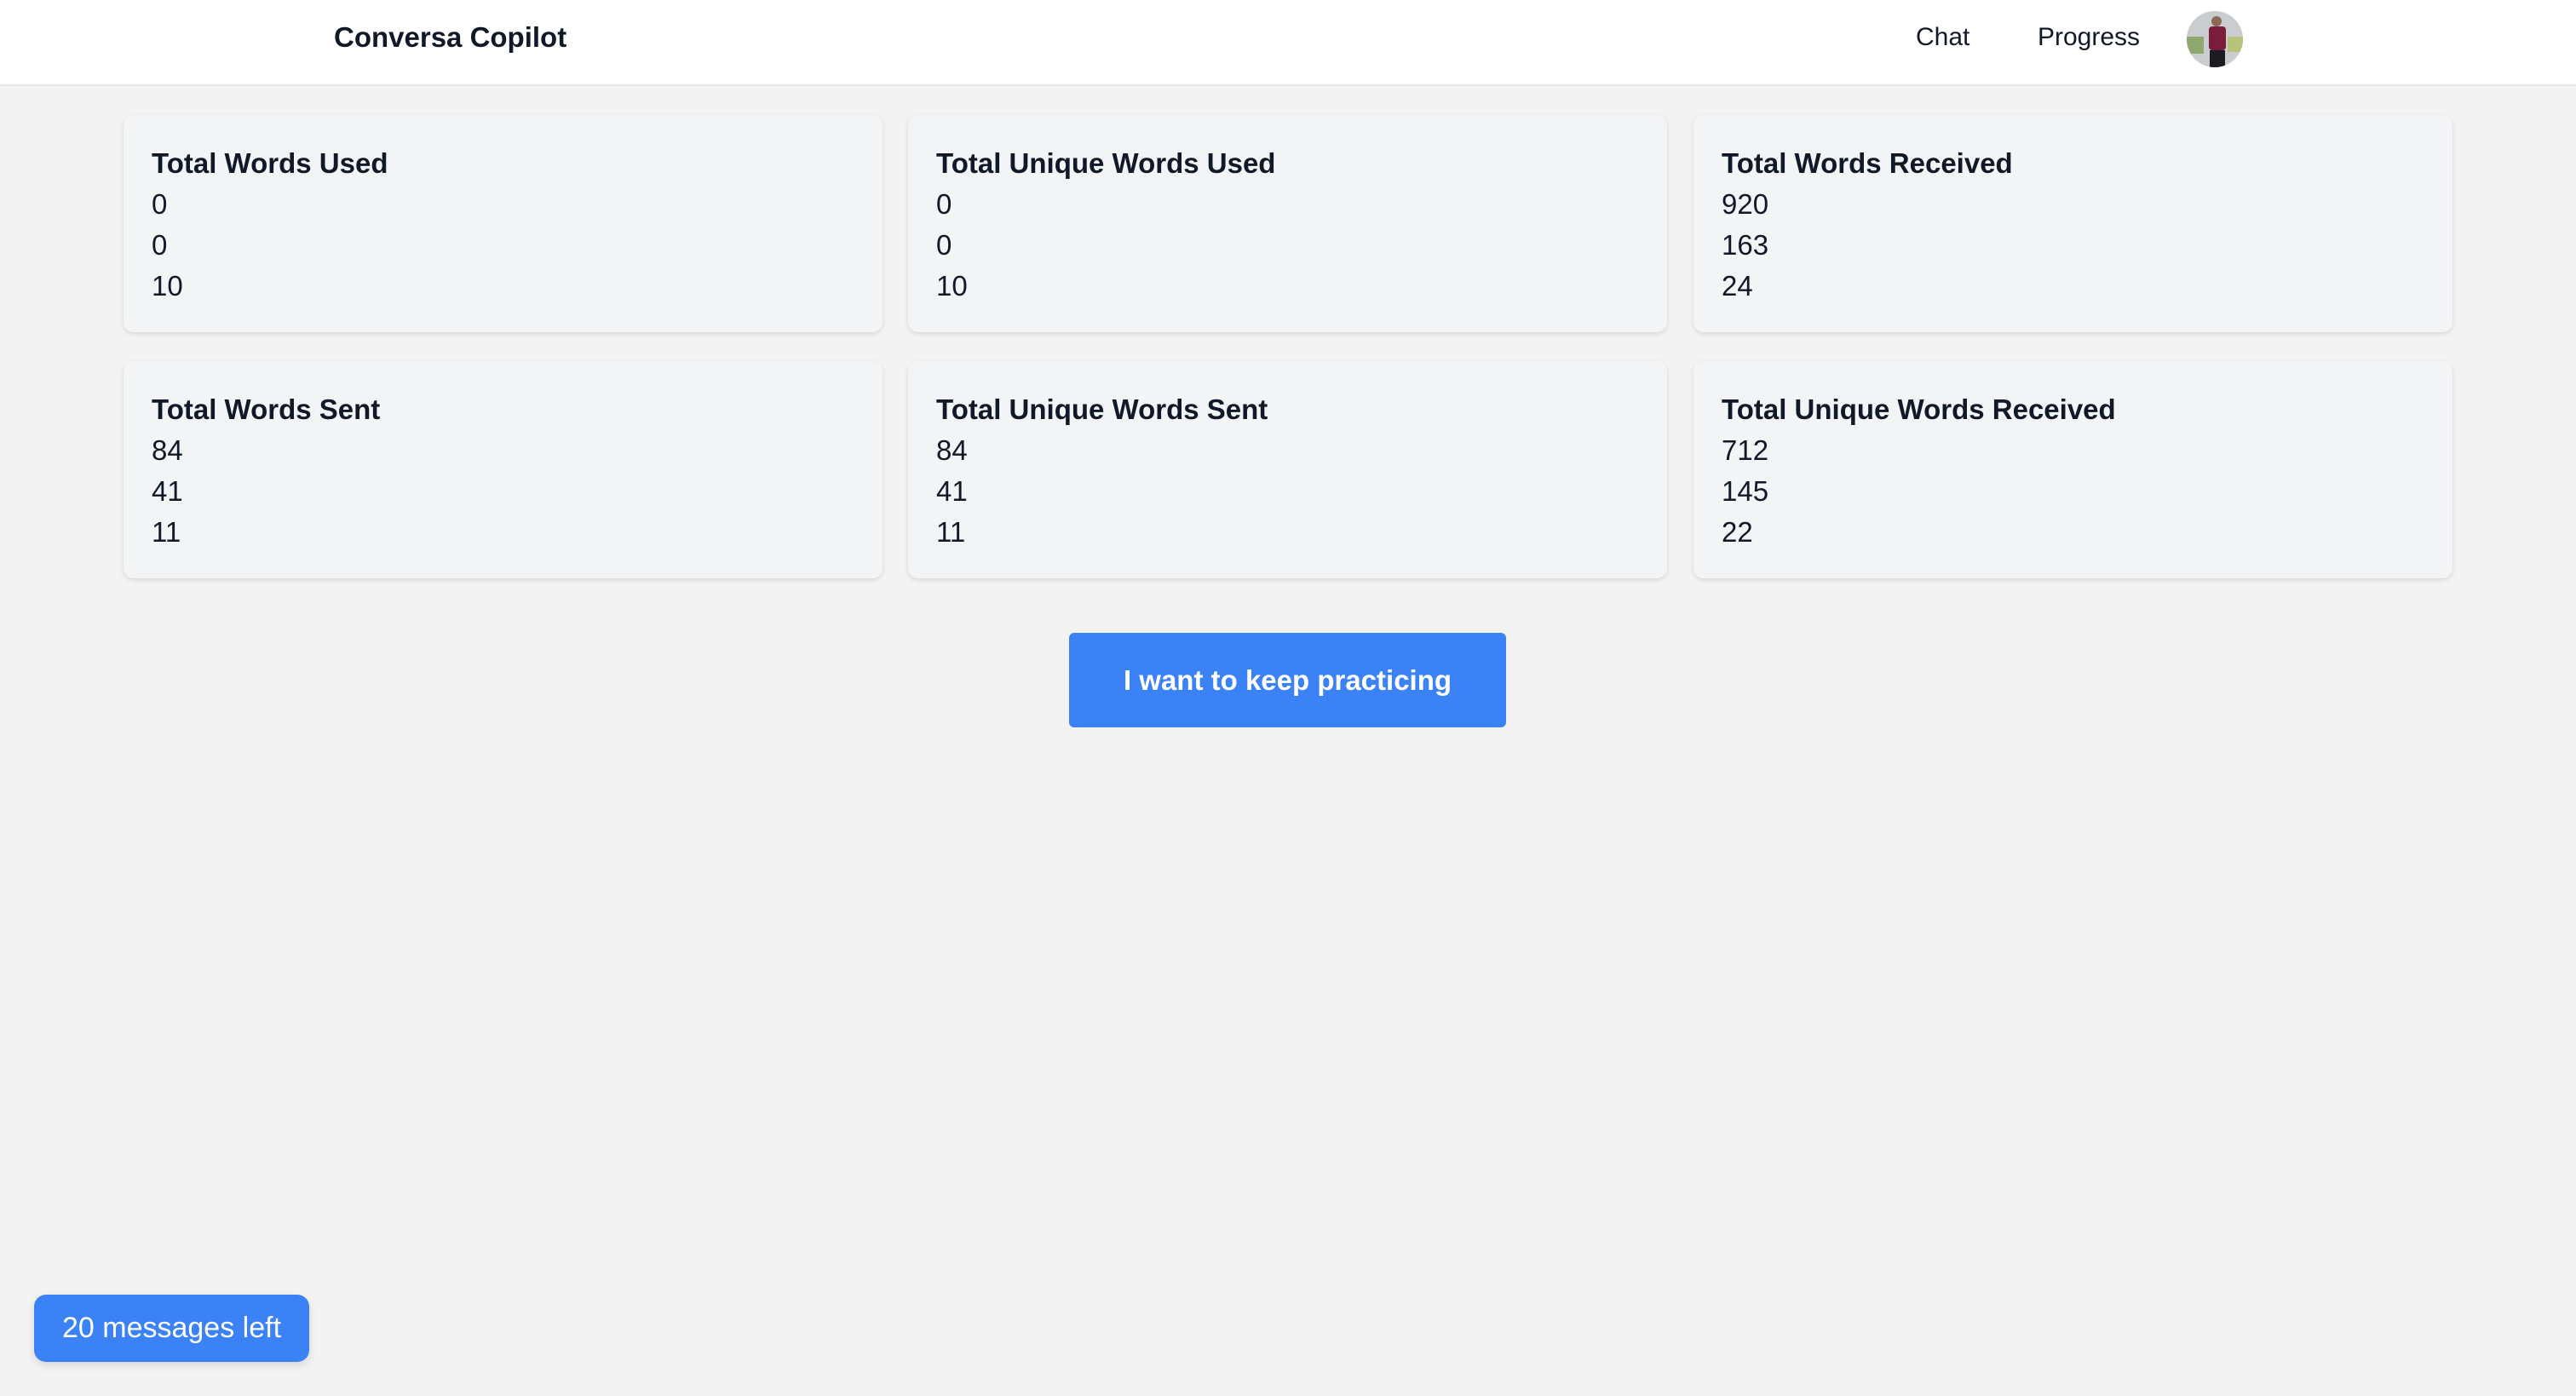 The image size is (2576, 1396). Describe the element at coordinates (1738, 532) in the screenshot. I see `card-value: 22` at that location.